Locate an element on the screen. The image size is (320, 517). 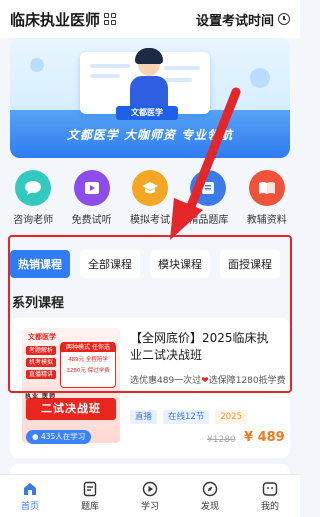
discover-icon is located at coordinates (210, 488).